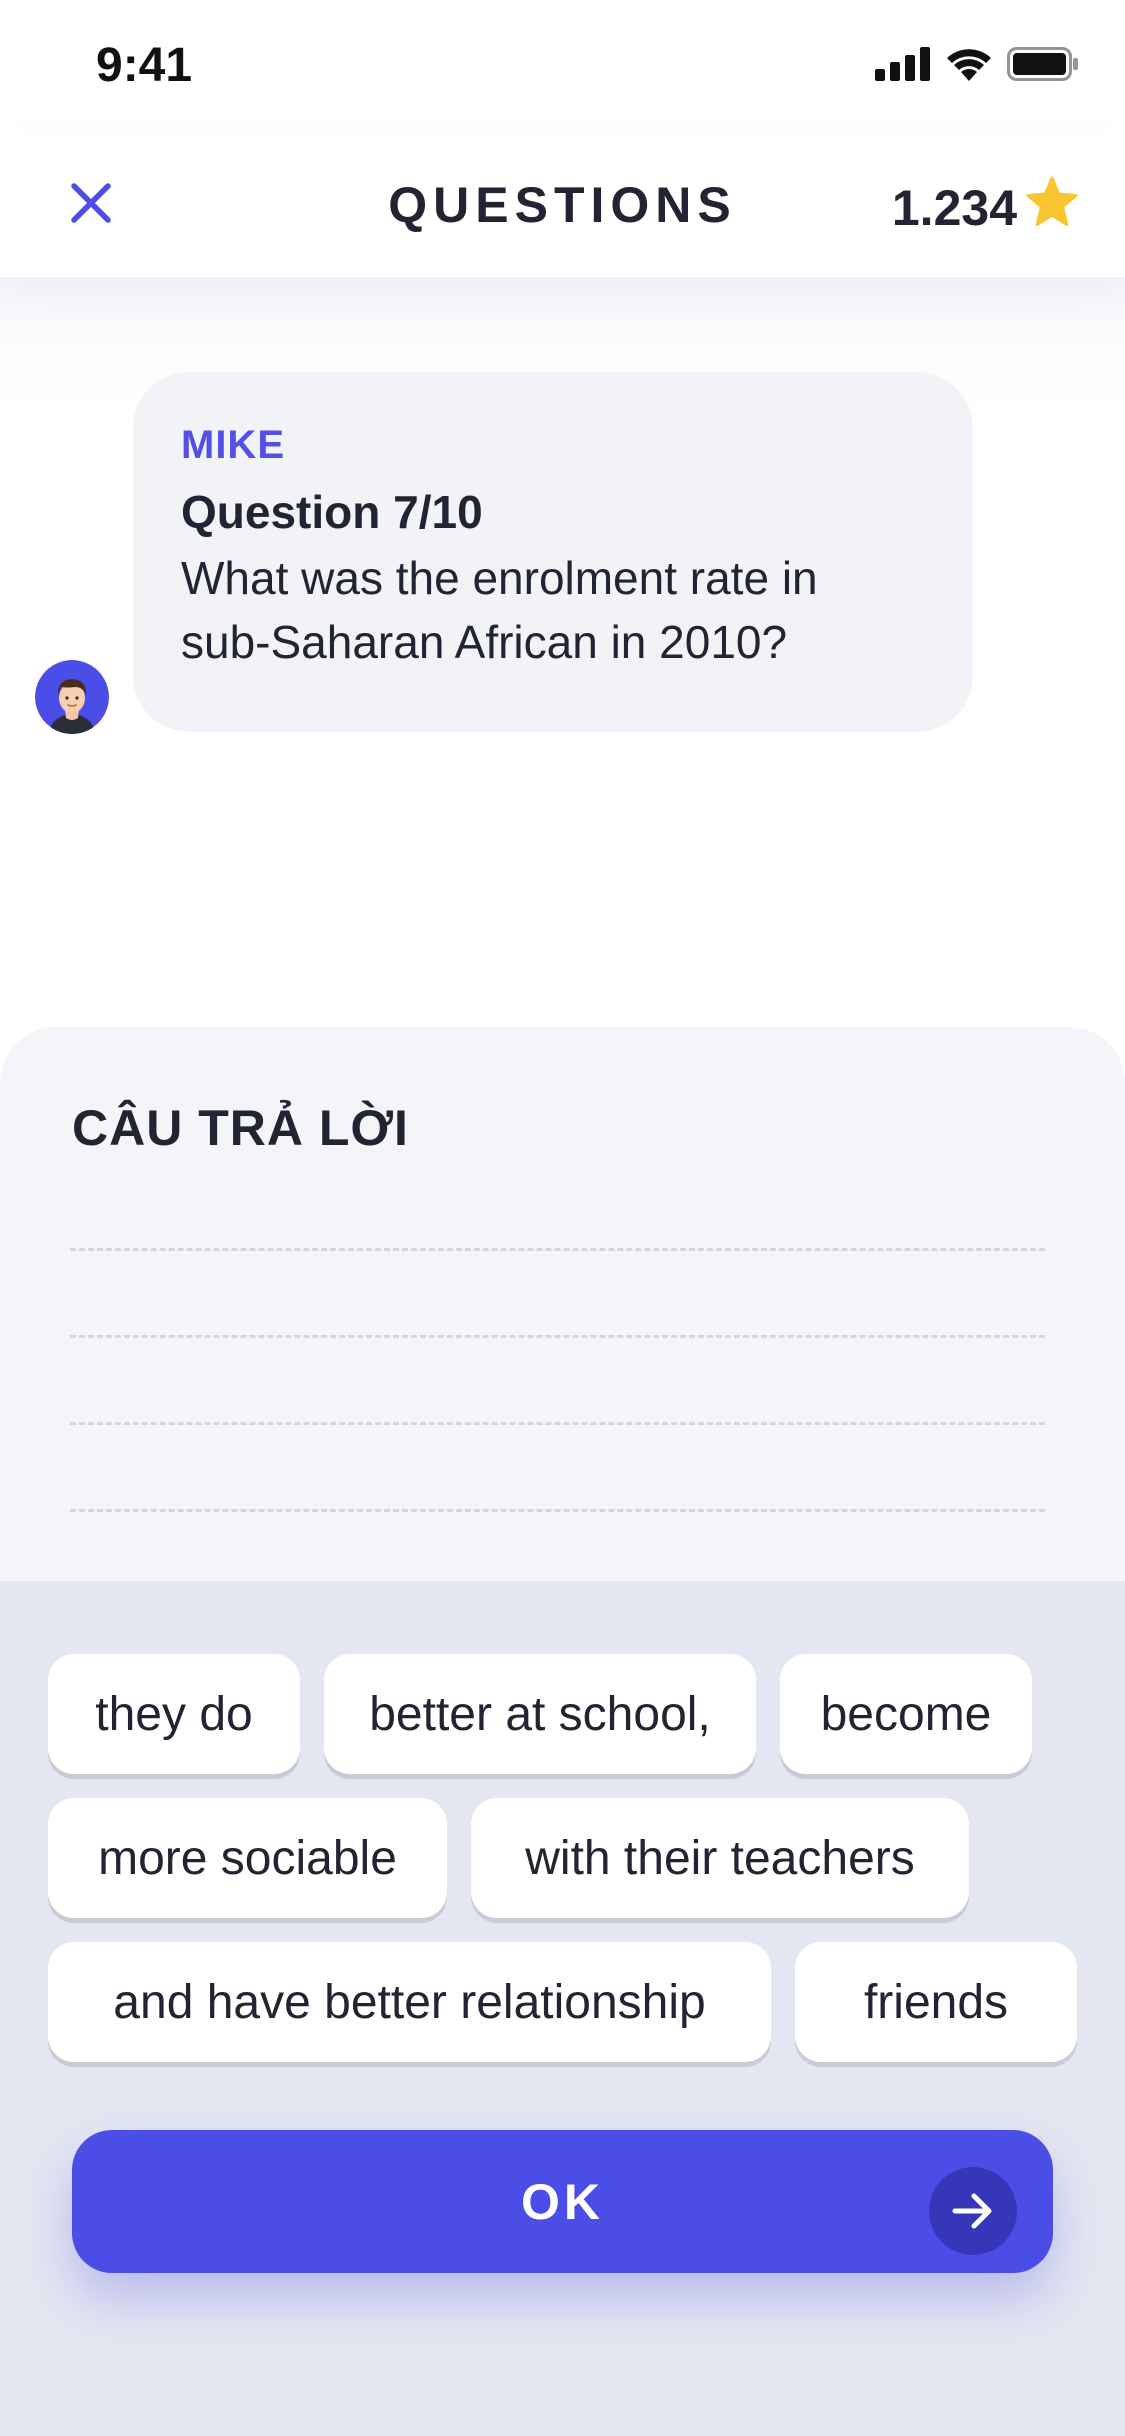 This screenshot has width=1125, height=2436. What do you see at coordinates (906, 1714) in the screenshot?
I see `word-chip: become` at bounding box center [906, 1714].